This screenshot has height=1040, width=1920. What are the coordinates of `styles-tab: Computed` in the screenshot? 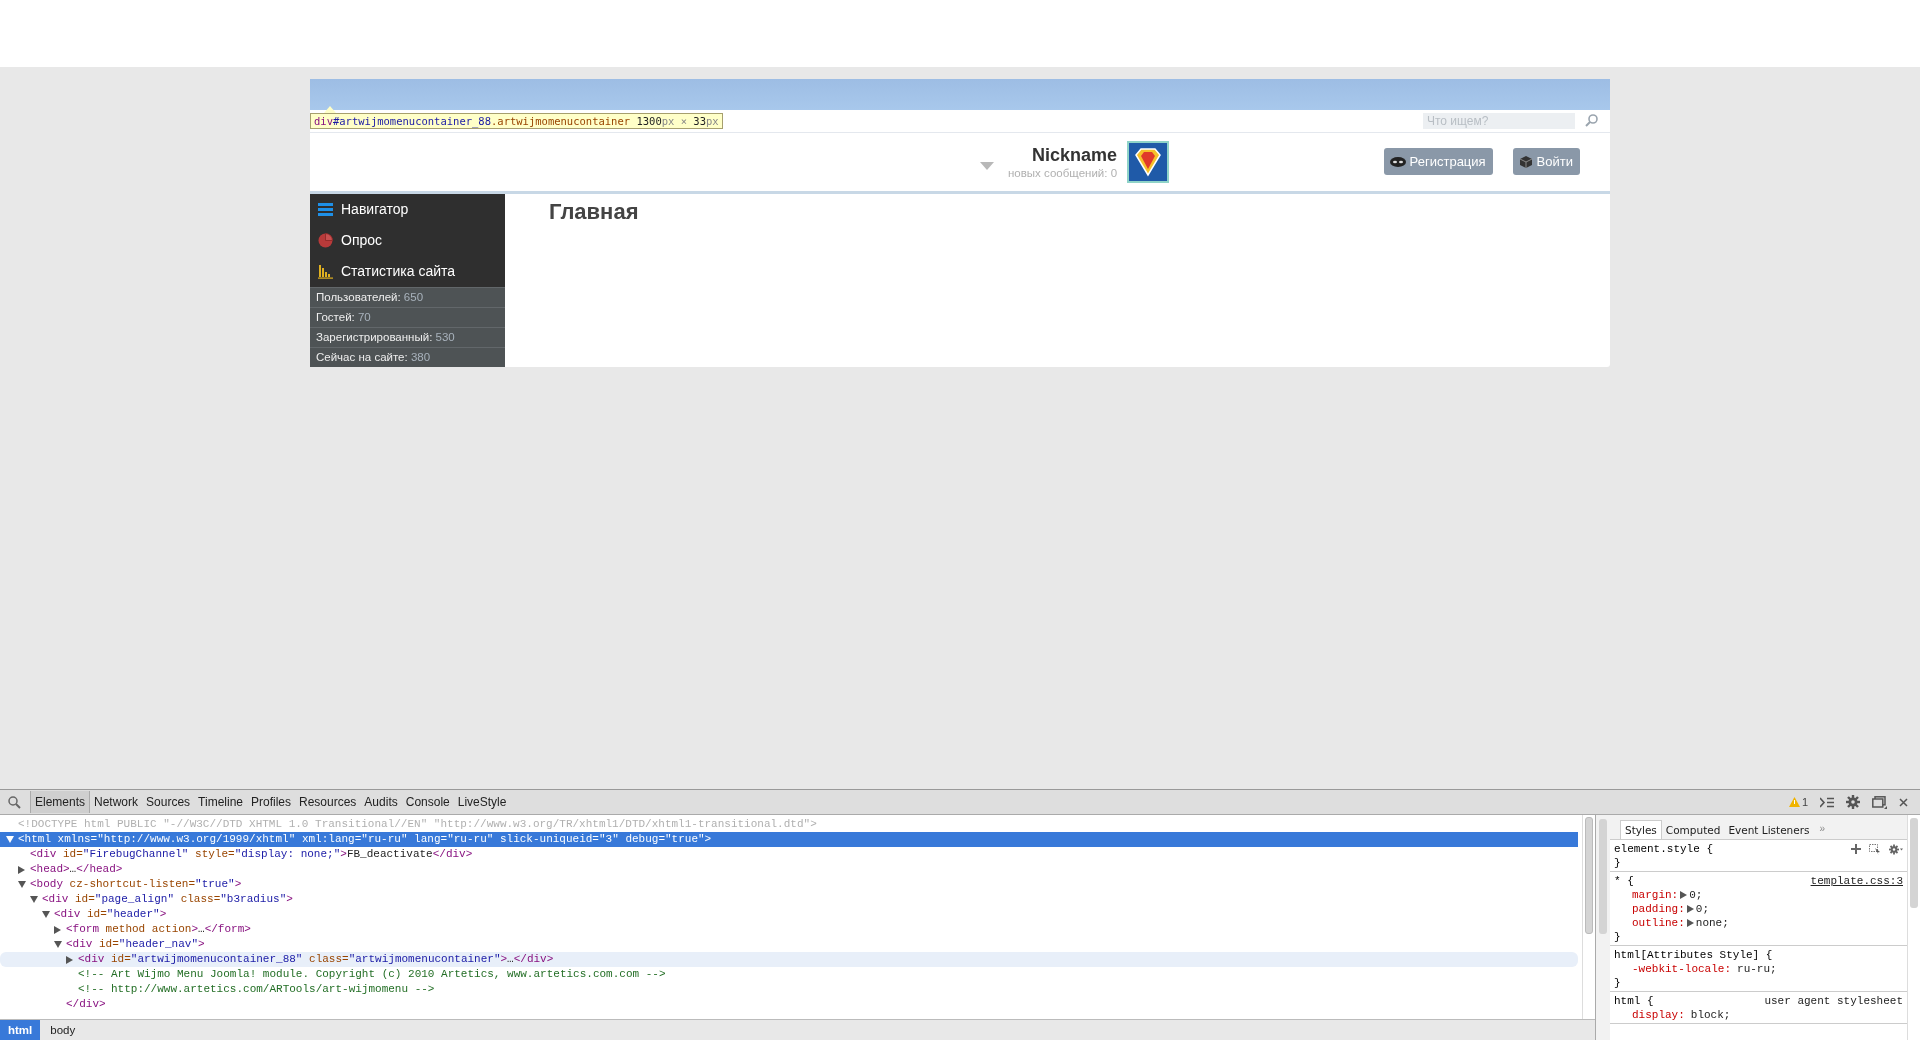 It's located at (1693, 830).